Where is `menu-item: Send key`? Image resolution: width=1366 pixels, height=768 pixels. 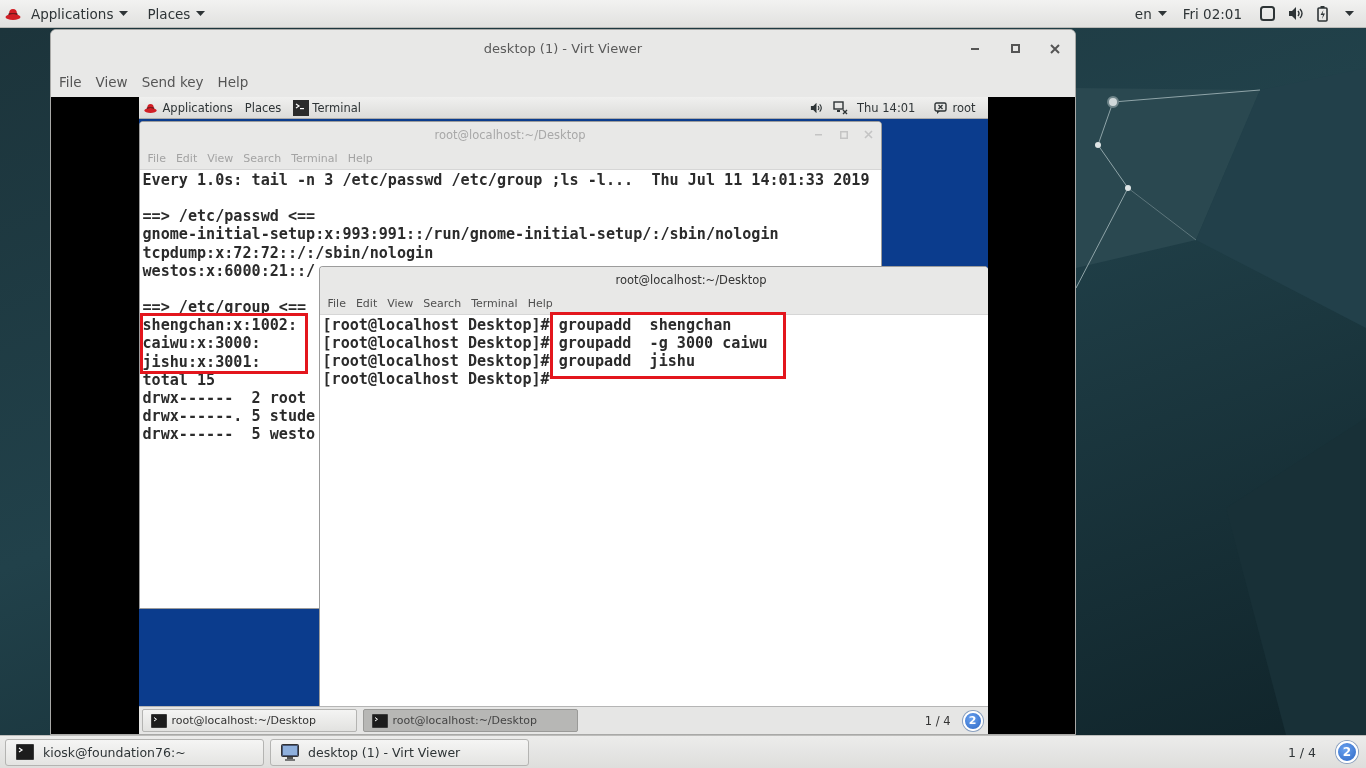 menu-item: Send key is located at coordinates (172, 82).